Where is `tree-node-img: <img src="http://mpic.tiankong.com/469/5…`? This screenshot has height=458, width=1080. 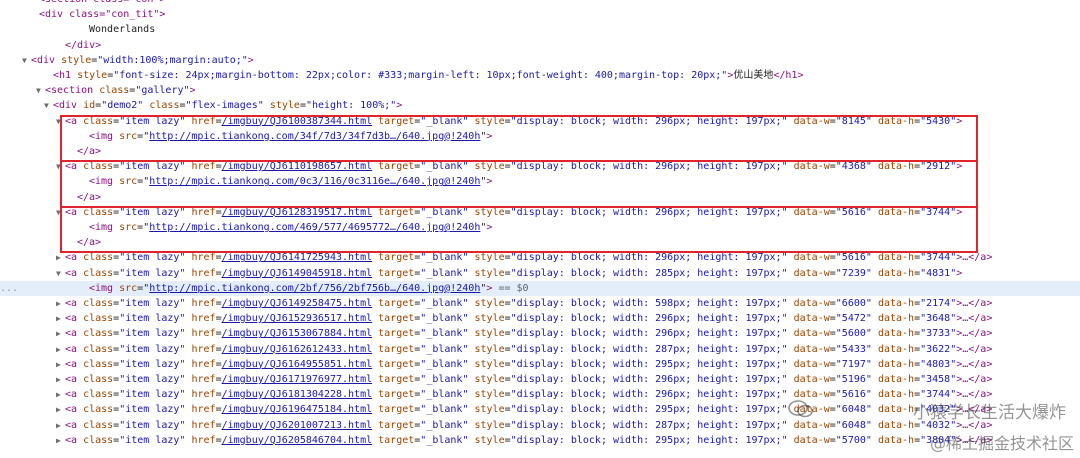
tree-node-img: <img src="http://mpic.tiankong.com/469/5… is located at coordinates (540, 227).